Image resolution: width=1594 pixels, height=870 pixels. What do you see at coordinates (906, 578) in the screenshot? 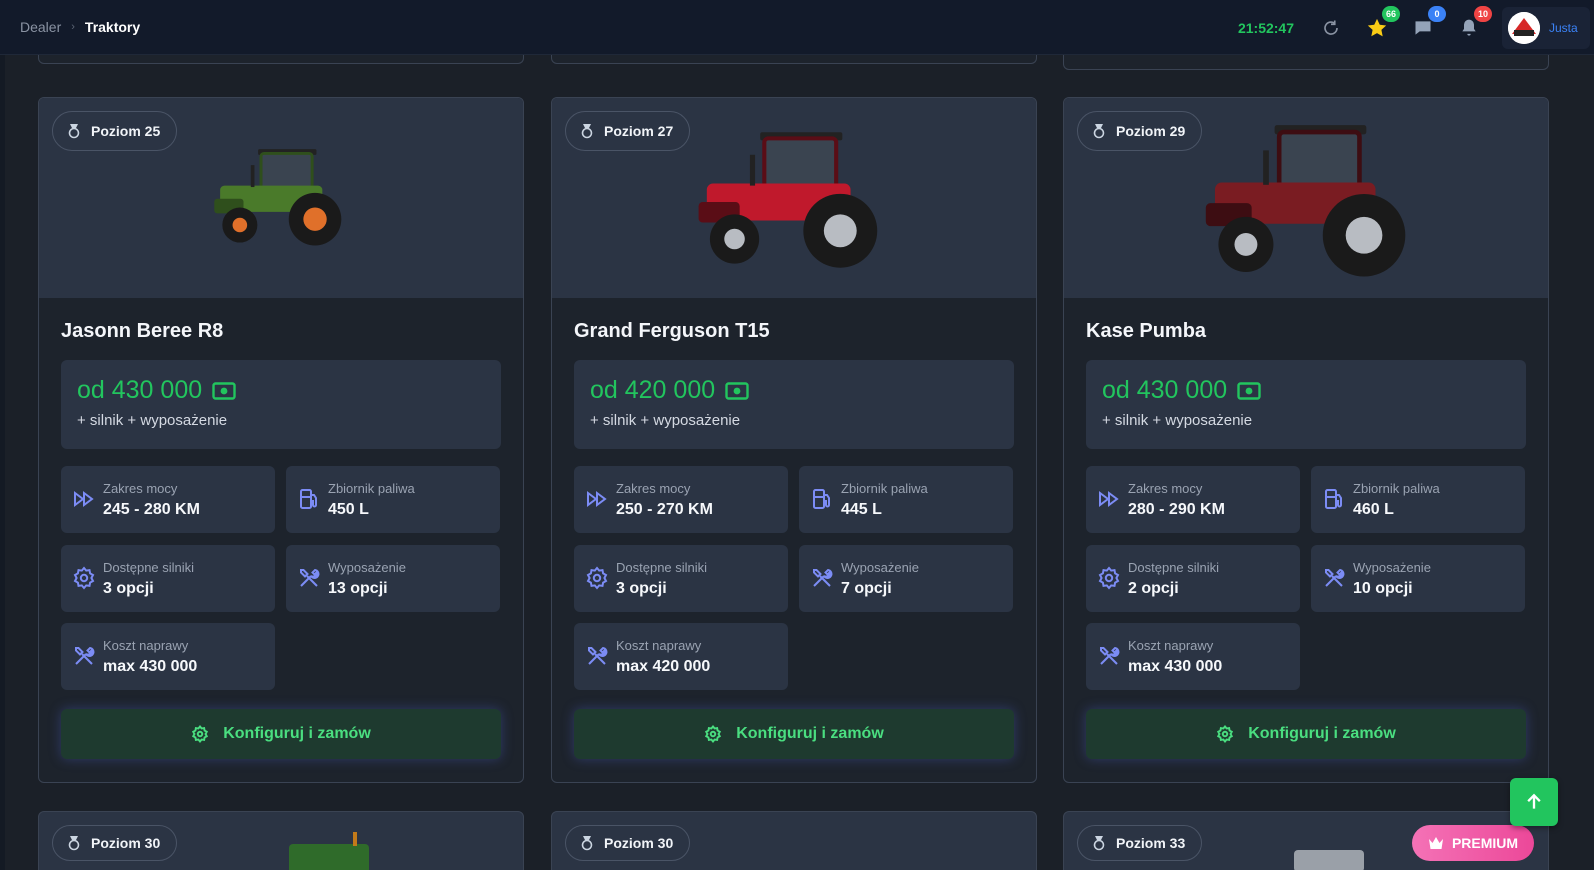
I see `stat-equipment: Wyposażenie 7 opcji` at bounding box center [906, 578].